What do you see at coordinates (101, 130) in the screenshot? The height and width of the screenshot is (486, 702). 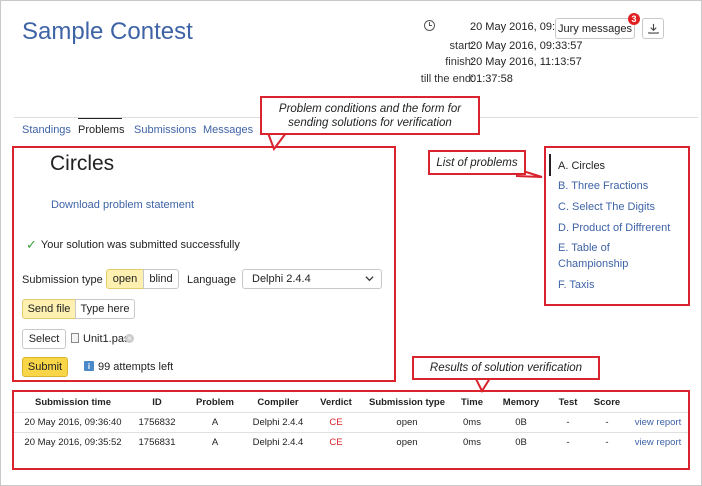 I see `tab-problems: Problems` at bounding box center [101, 130].